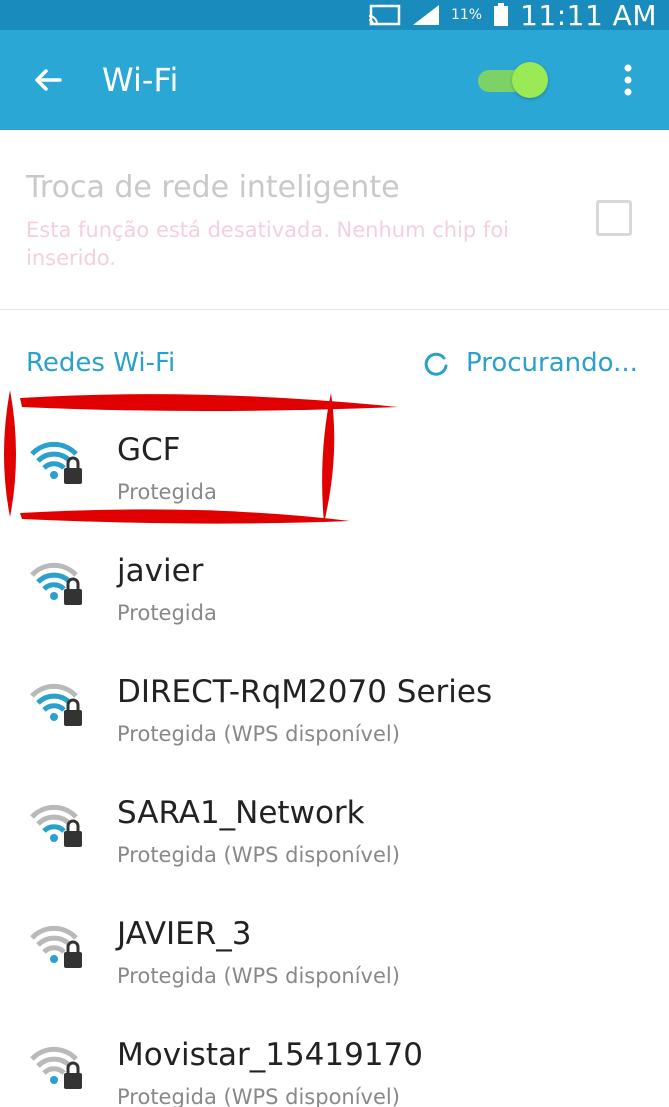 Image resolution: width=669 pixels, height=1107 pixels. I want to click on loading-spinner-icon, so click(436, 364).